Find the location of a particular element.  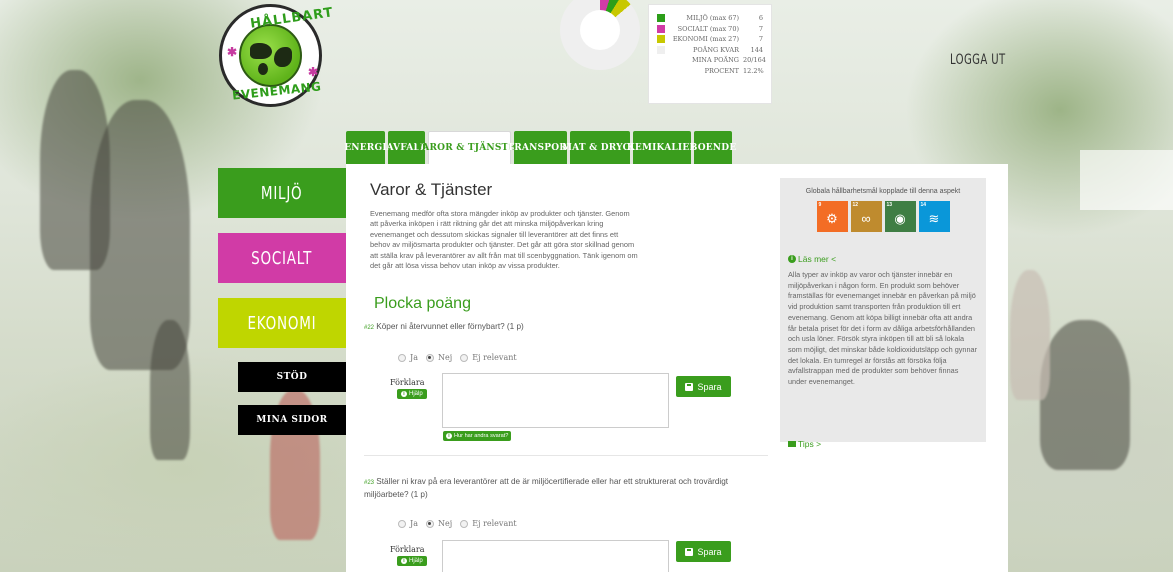

nav-miljo-button: MILJÖ is located at coordinates (282, 193).